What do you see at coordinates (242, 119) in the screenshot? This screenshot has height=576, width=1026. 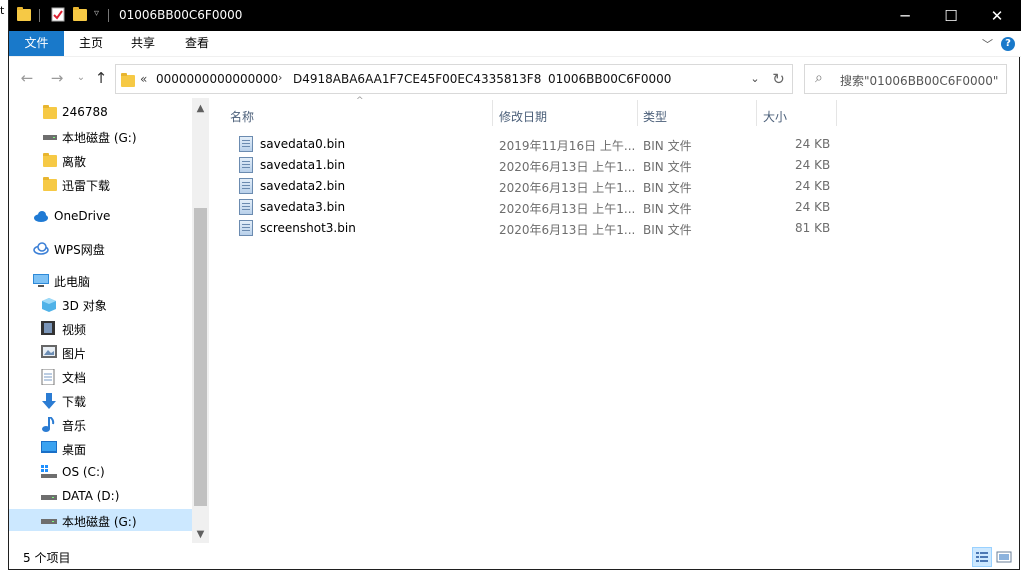 I see `column-header-name: 名称` at bounding box center [242, 119].